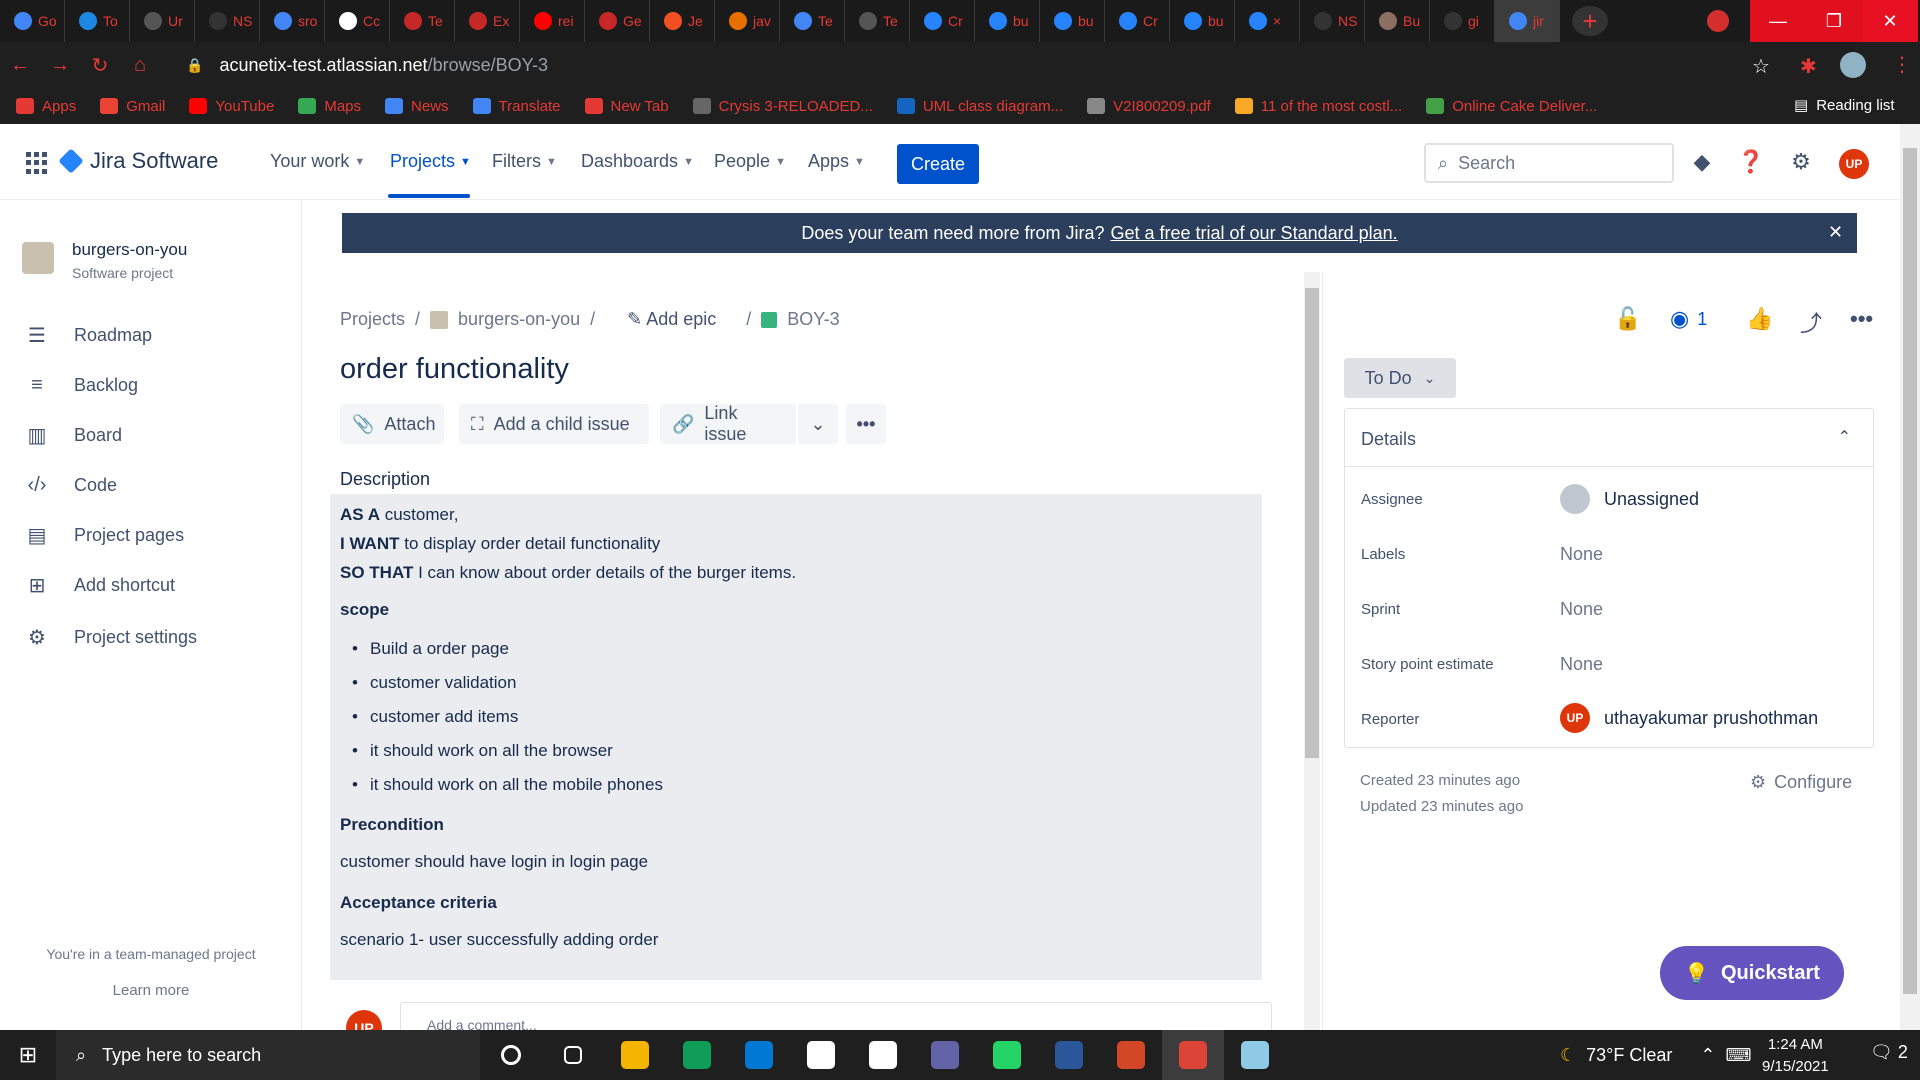  What do you see at coordinates (1253, 233) in the screenshot?
I see `free-trial-link: Get a free trial of our Standard plan.` at bounding box center [1253, 233].